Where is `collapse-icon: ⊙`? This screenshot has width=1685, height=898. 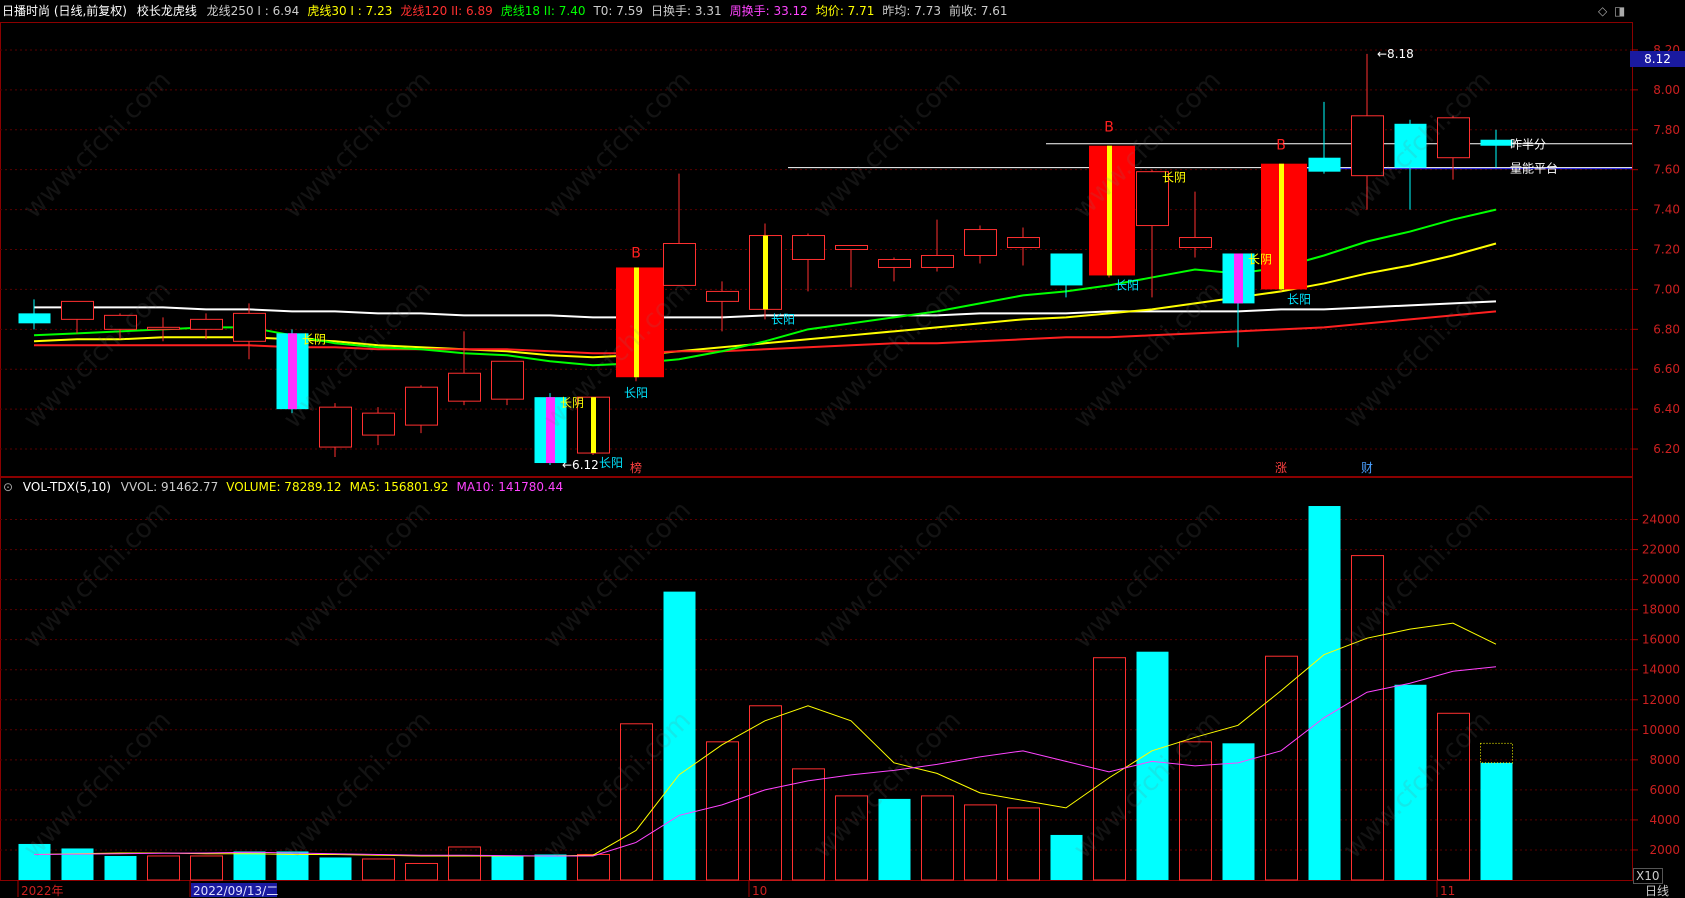
collapse-icon: ⊙ is located at coordinates (8, 487).